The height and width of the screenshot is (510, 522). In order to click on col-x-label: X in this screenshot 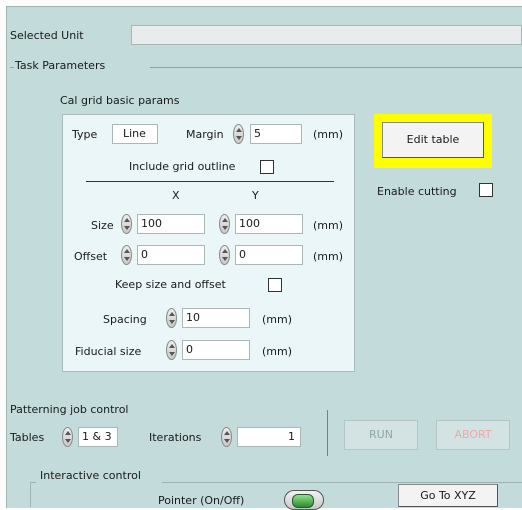, I will do `click(176, 195)`.